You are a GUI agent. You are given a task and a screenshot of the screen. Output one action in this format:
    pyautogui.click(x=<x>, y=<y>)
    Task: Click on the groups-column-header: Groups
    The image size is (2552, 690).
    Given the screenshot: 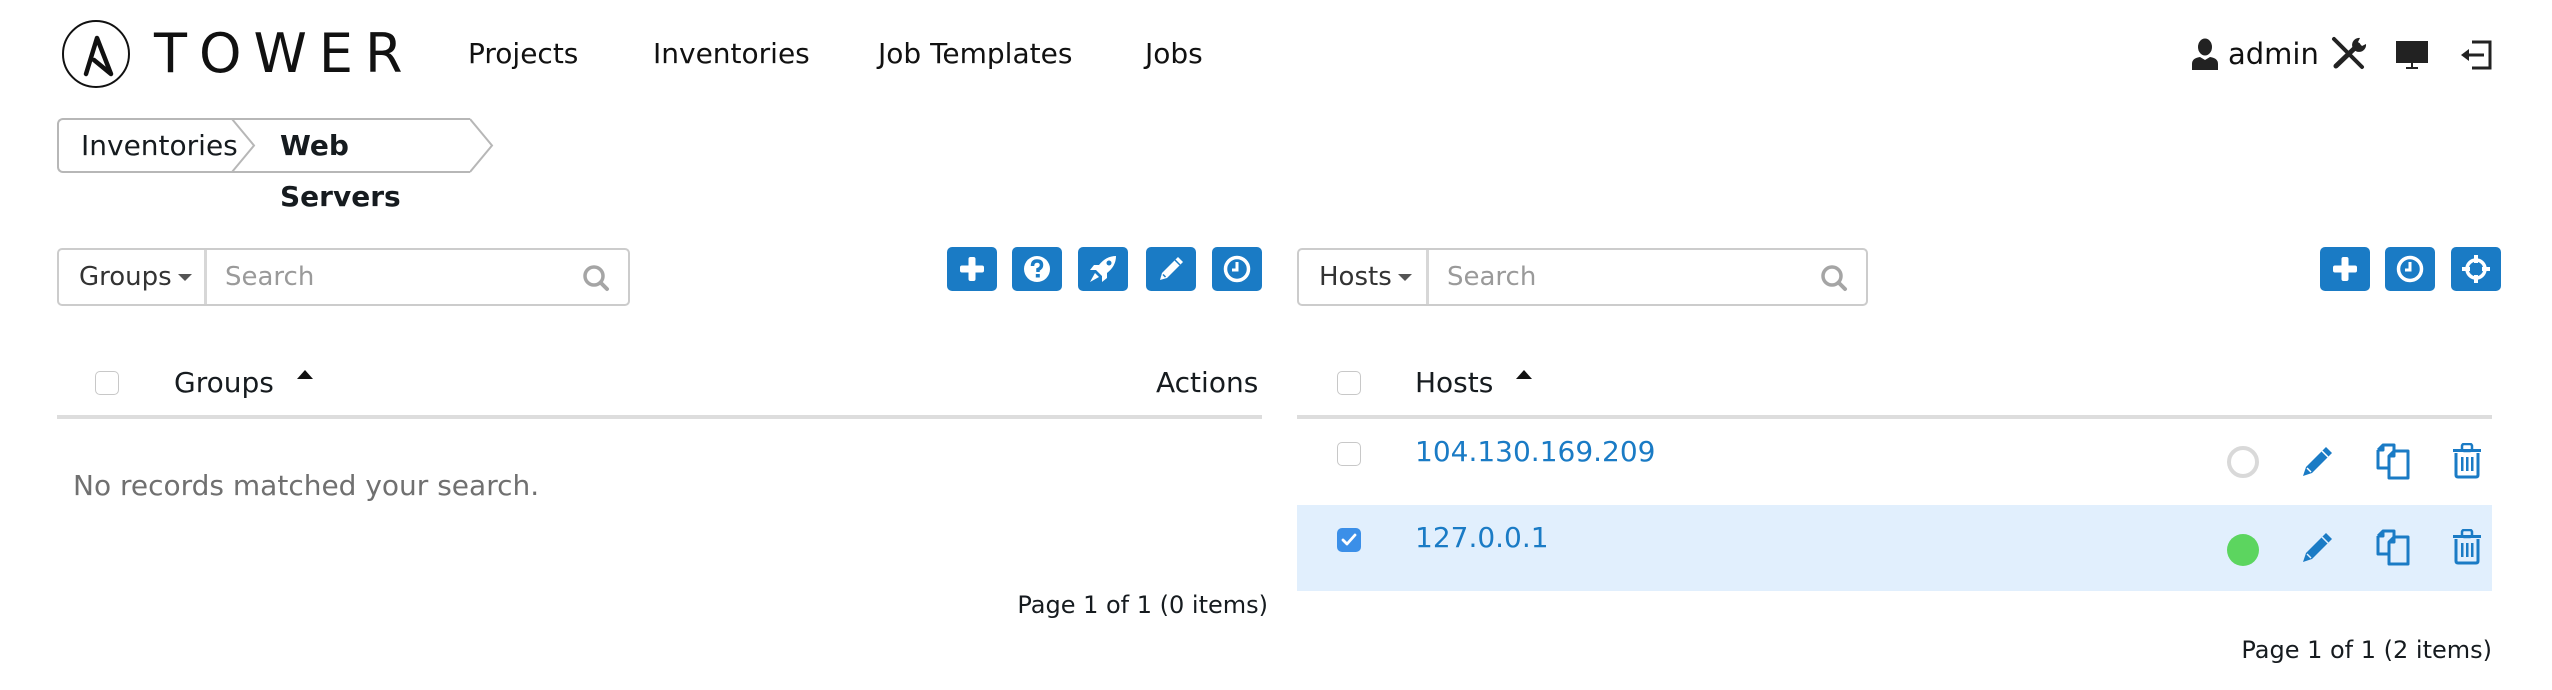 What is the action you would take?
    pyautogui.click(x=224, y=383)
    